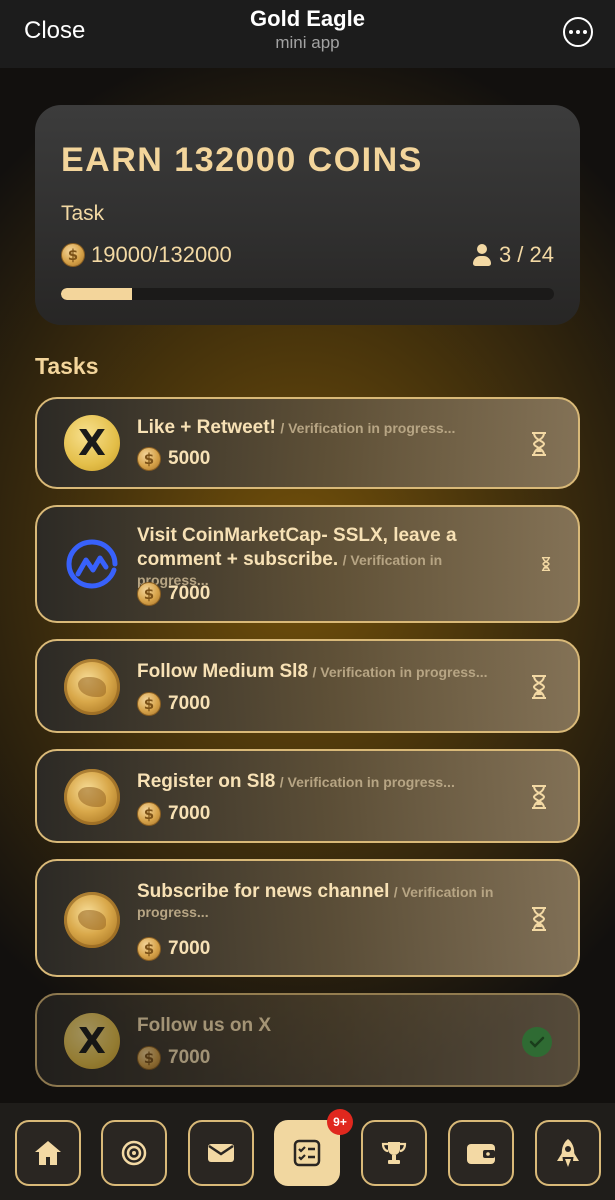 The height and width of the screenshot is (1200, 615). What do you see at coordinates (307, 18) in the screenshot?
I see `app-title: Gold Eagle` at bounding box center [307, 18].